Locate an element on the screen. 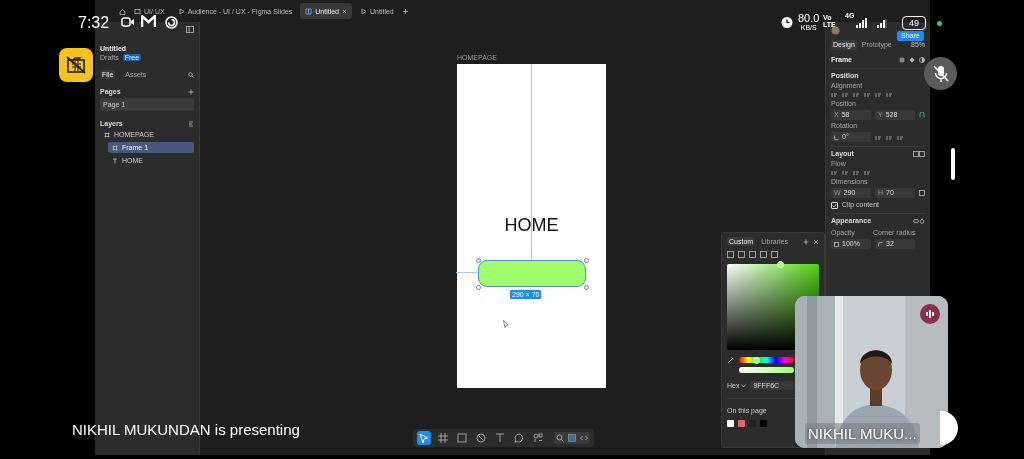  presenting-caption: NIKHIL MUKUNDAN is presenting is located at coordinates (186, 429).